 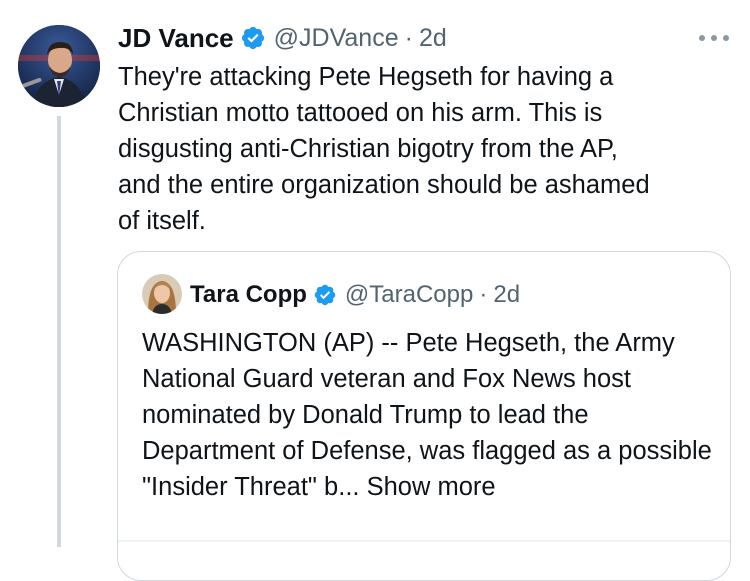 What do you see at coordinates (59, 331) in the screenshot?
I see `thread-line` at bounding box center [59, 331].